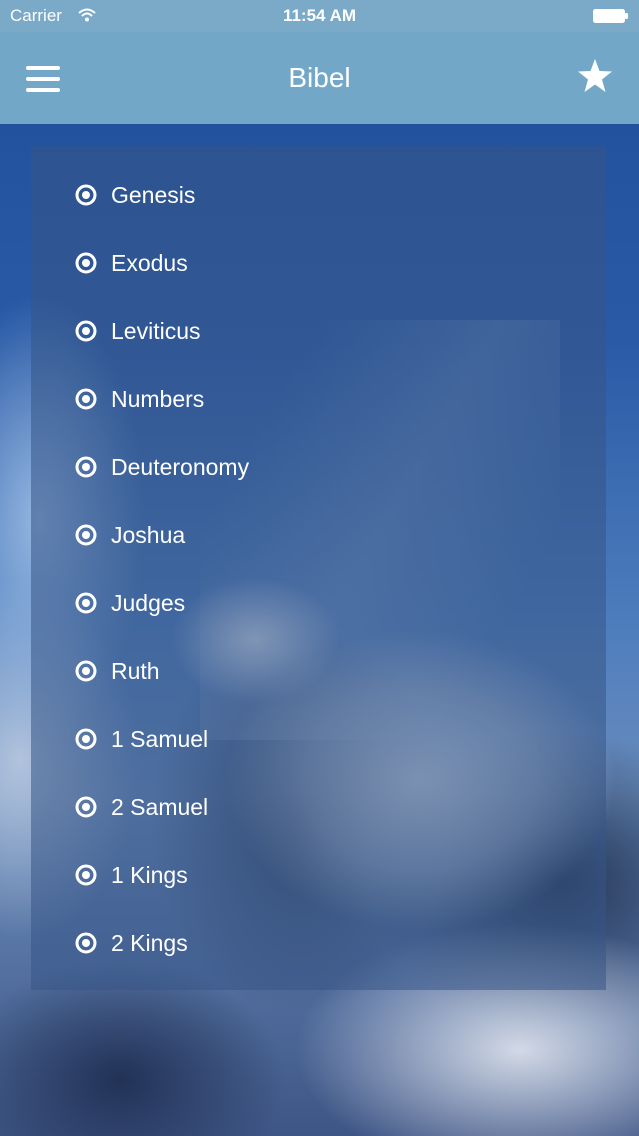 The width and height of the screenshot is (639, 1136). I want to click on book-label: Judges, so click(148, 602).